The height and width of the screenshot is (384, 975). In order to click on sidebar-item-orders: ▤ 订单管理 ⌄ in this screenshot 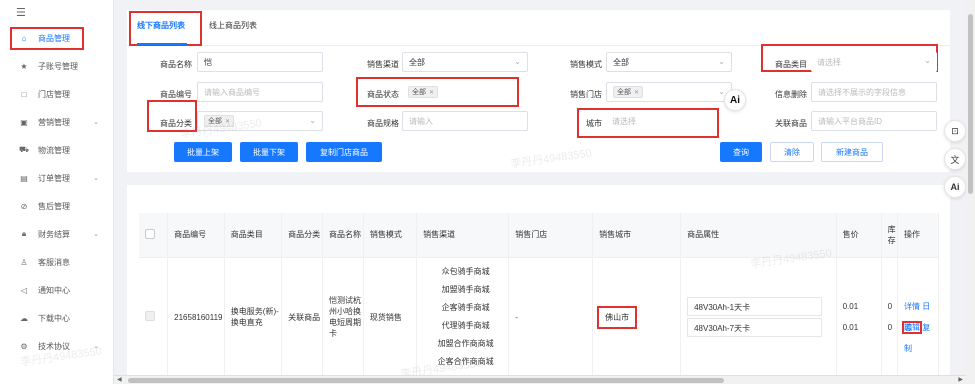, I will do `click(56, 178)`.